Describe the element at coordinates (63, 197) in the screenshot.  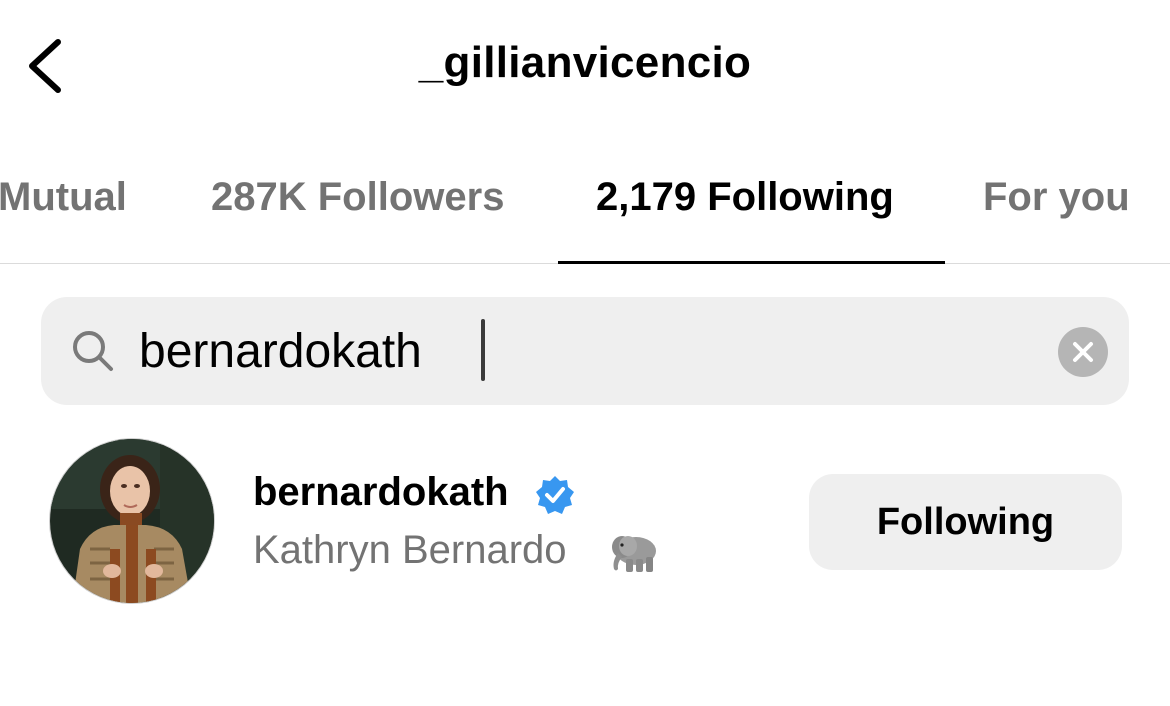
I see `tab-mutual: Mutual` at that location.